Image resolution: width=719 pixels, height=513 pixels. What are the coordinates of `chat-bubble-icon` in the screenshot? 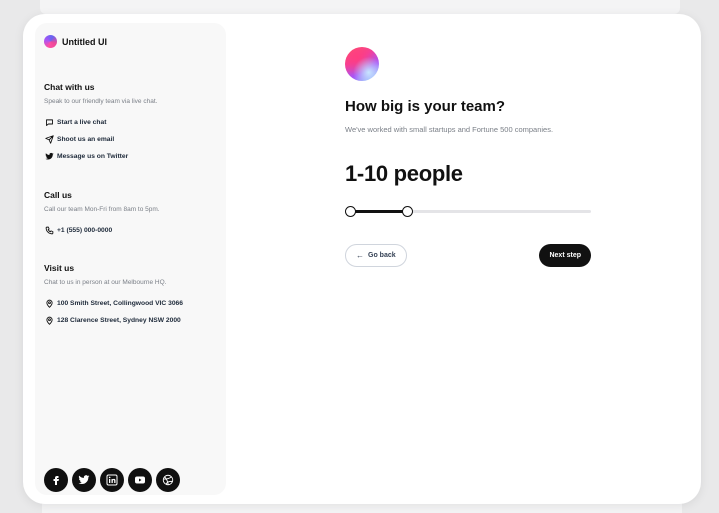 It's located at (49, 123).